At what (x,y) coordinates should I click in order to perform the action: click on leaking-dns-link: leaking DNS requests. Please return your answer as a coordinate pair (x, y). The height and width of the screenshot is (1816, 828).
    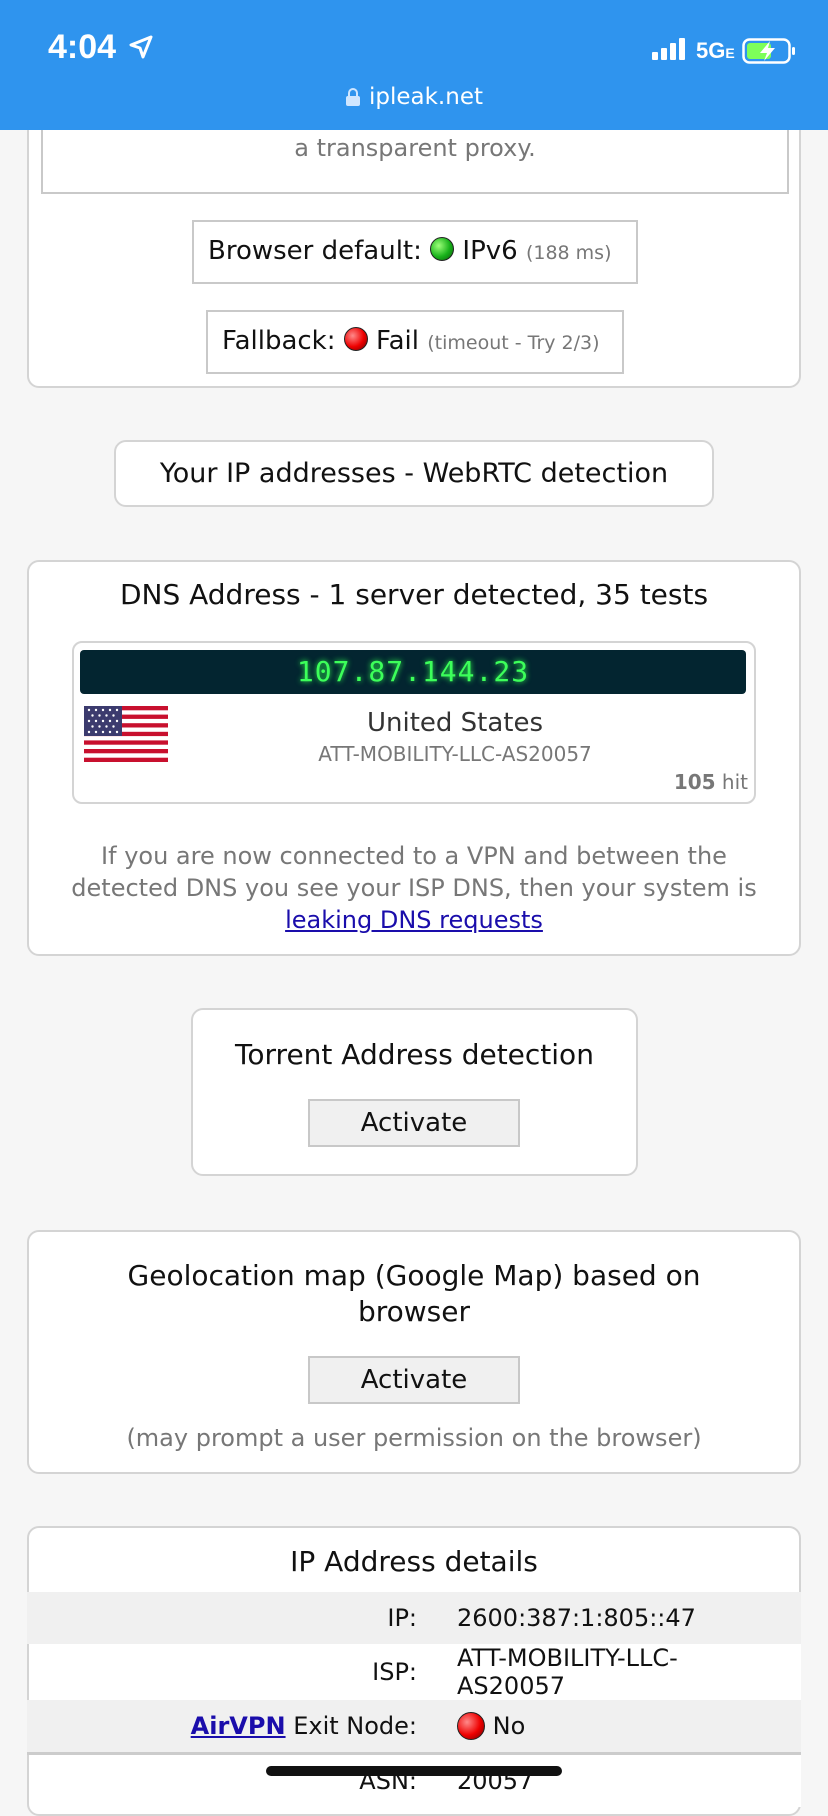
    Looking at the image, I should click on (414, 920).